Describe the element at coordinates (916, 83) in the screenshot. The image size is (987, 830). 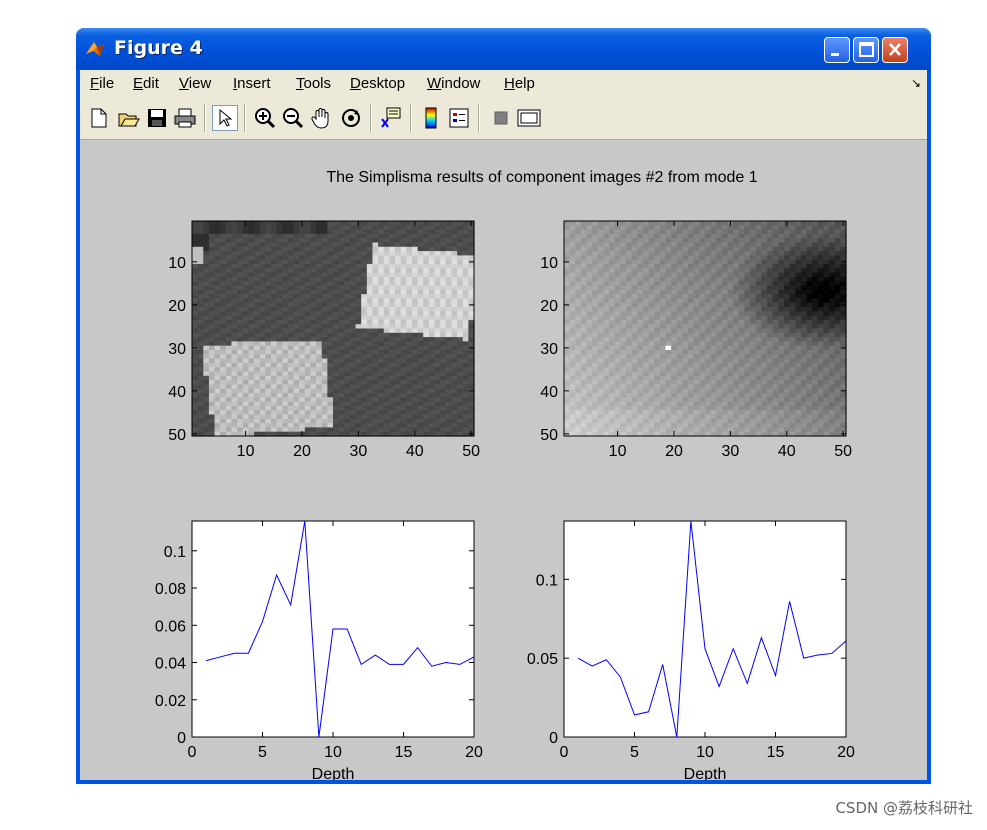
I see `dock-arrow-icon: ↘` at that location.